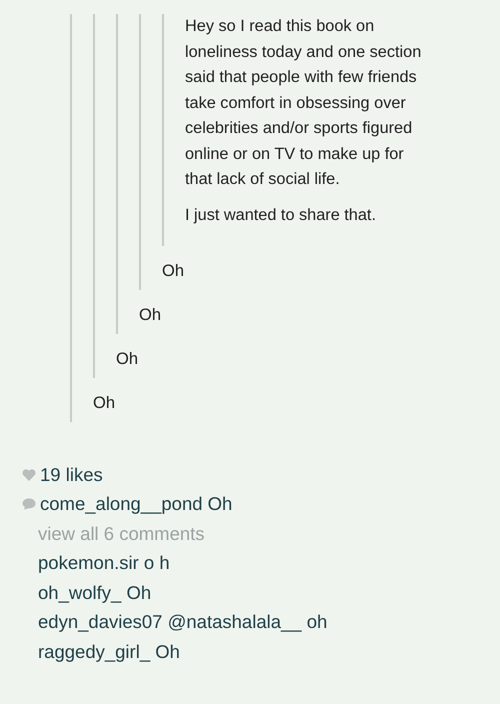  What do you see at coordinates (183, 622) in the screenshot?
I see `comment: edyn_davies07 @natashalala__ oh` at bounding box center [183, 622].